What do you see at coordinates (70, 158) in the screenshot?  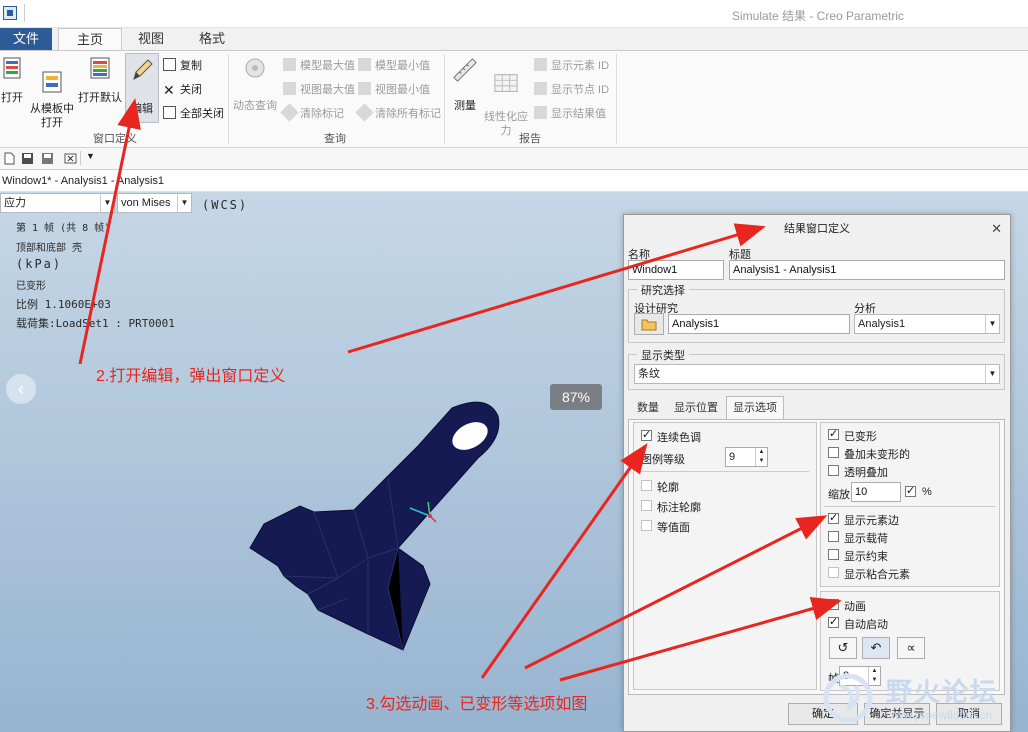 I see `close-window-icon` at bounding box center [70, 158].